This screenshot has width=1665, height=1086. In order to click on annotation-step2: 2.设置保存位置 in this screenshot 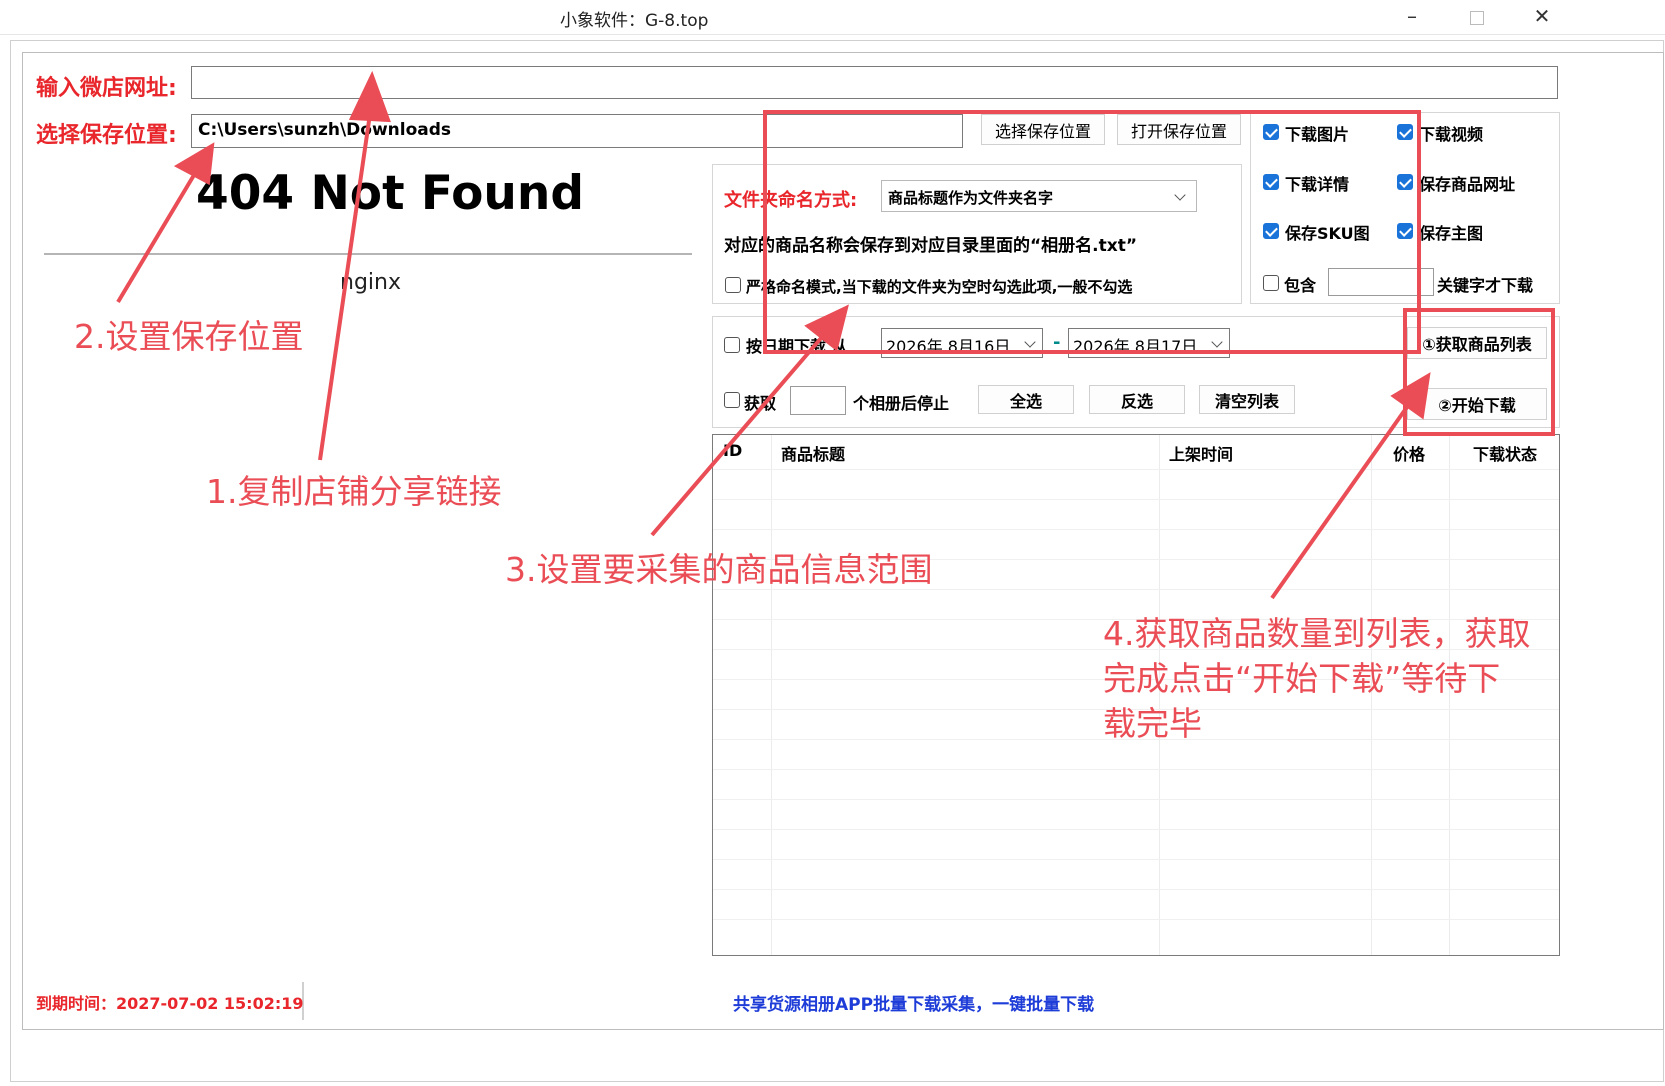, I will do `click(189, 336)`.